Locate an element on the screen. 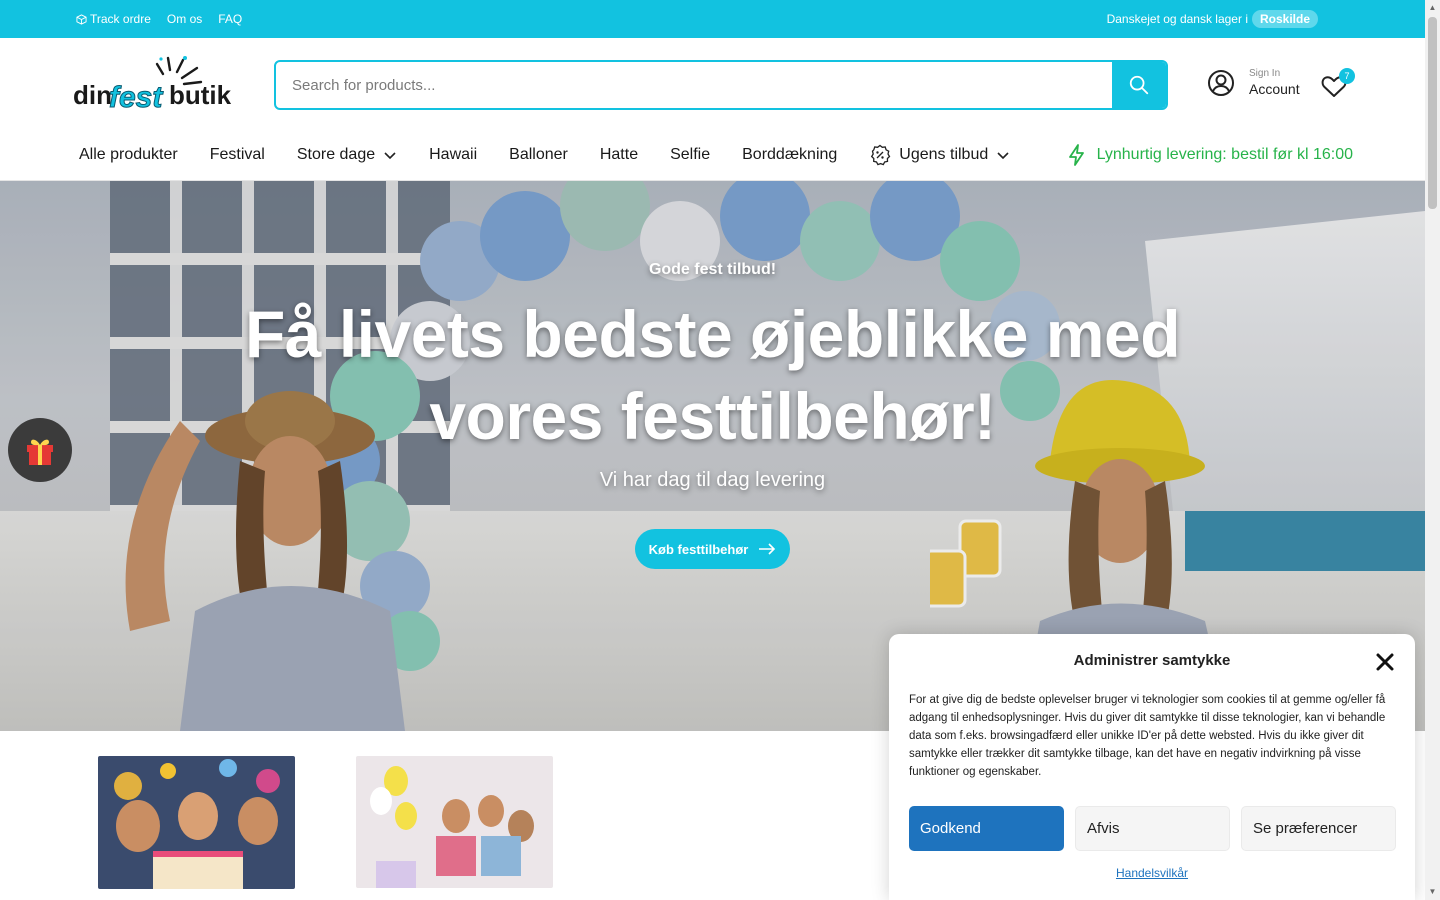 The height and width of the screenshot is (900, 1440). nav-item-alle-produkter: Alle produkter is located at coordinates (128, 155).